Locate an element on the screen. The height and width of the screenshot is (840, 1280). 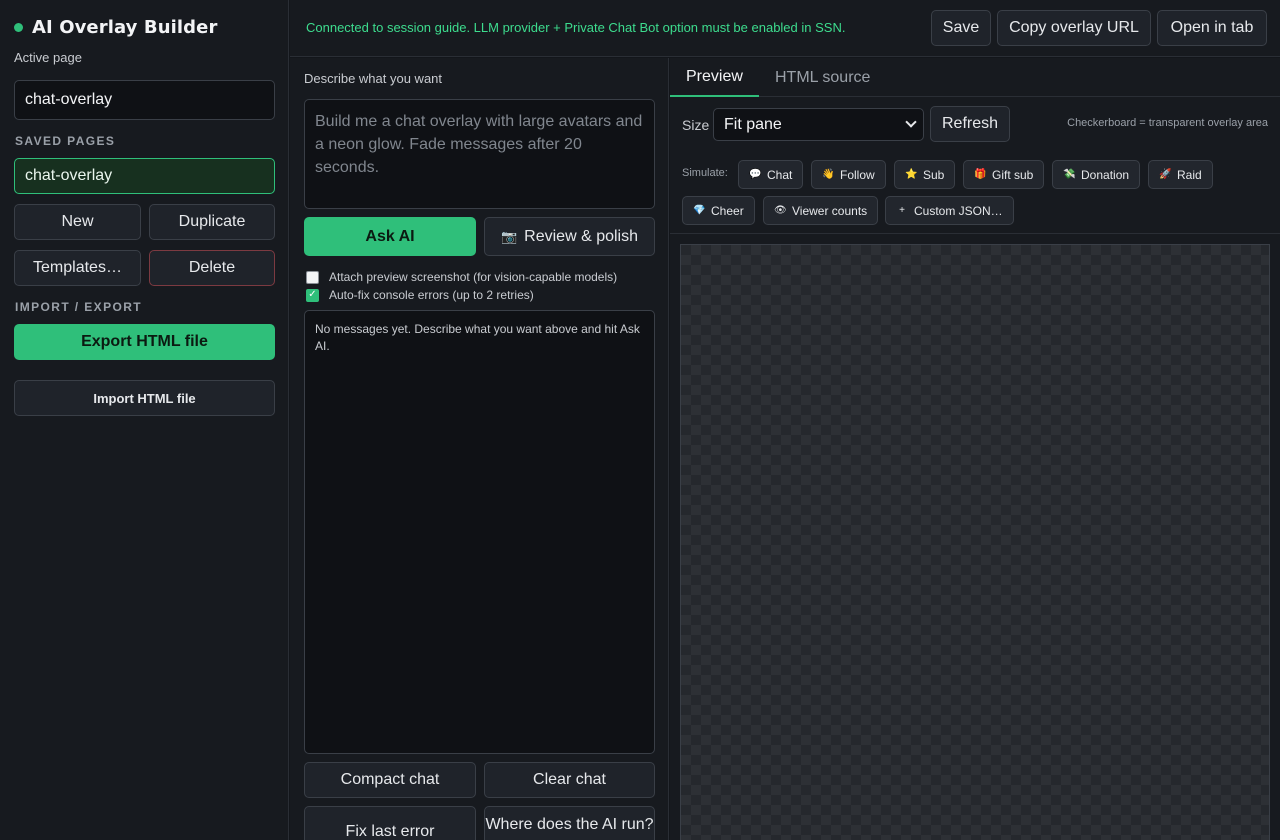
simulate-chat-button: 💬 Chat is located at coordinates (771, 174).